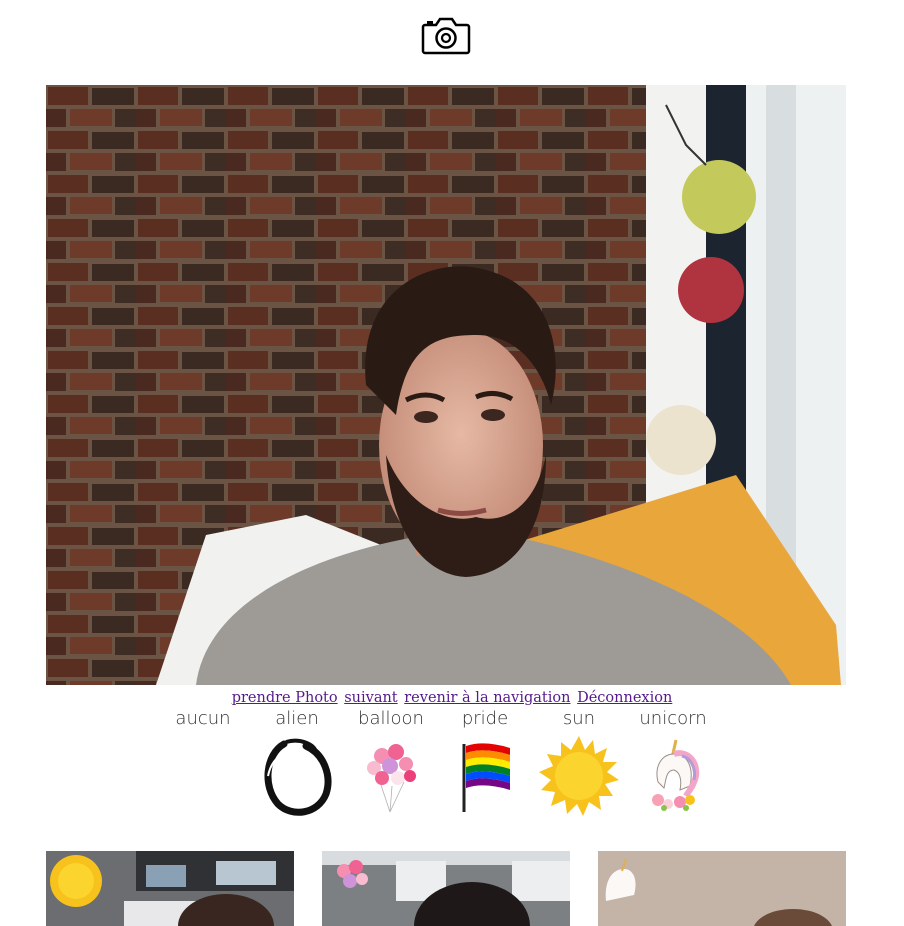 This screenshot has height=926, width=904. Describe the element at coordinates (676, 776) in the screenshot. I see `unicorn-icon` at that location.